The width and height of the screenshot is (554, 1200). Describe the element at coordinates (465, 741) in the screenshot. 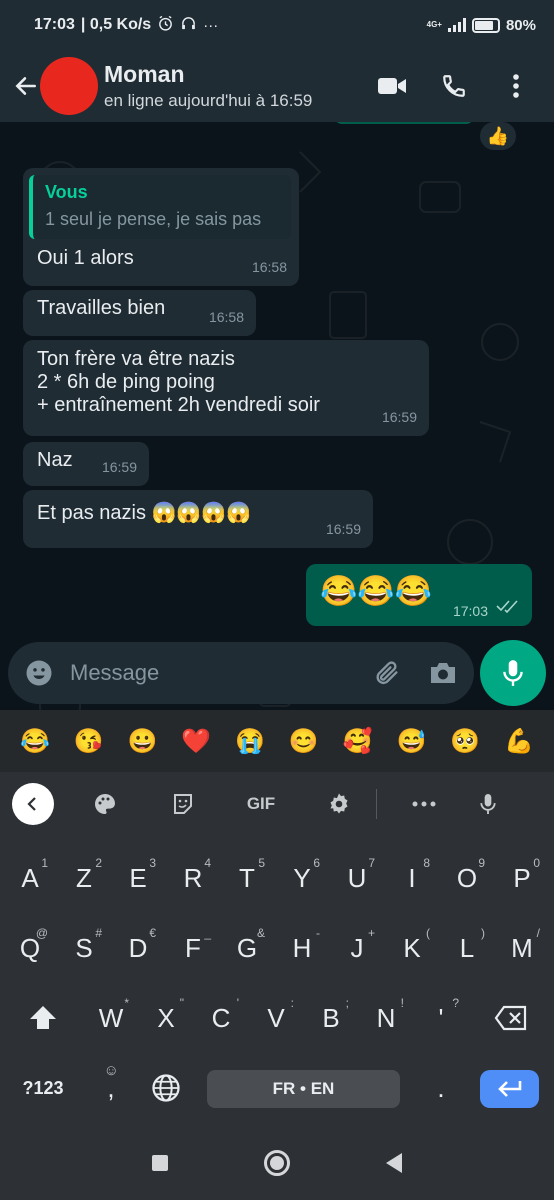

I see `emoji-suggestion: 🥺` at that location.